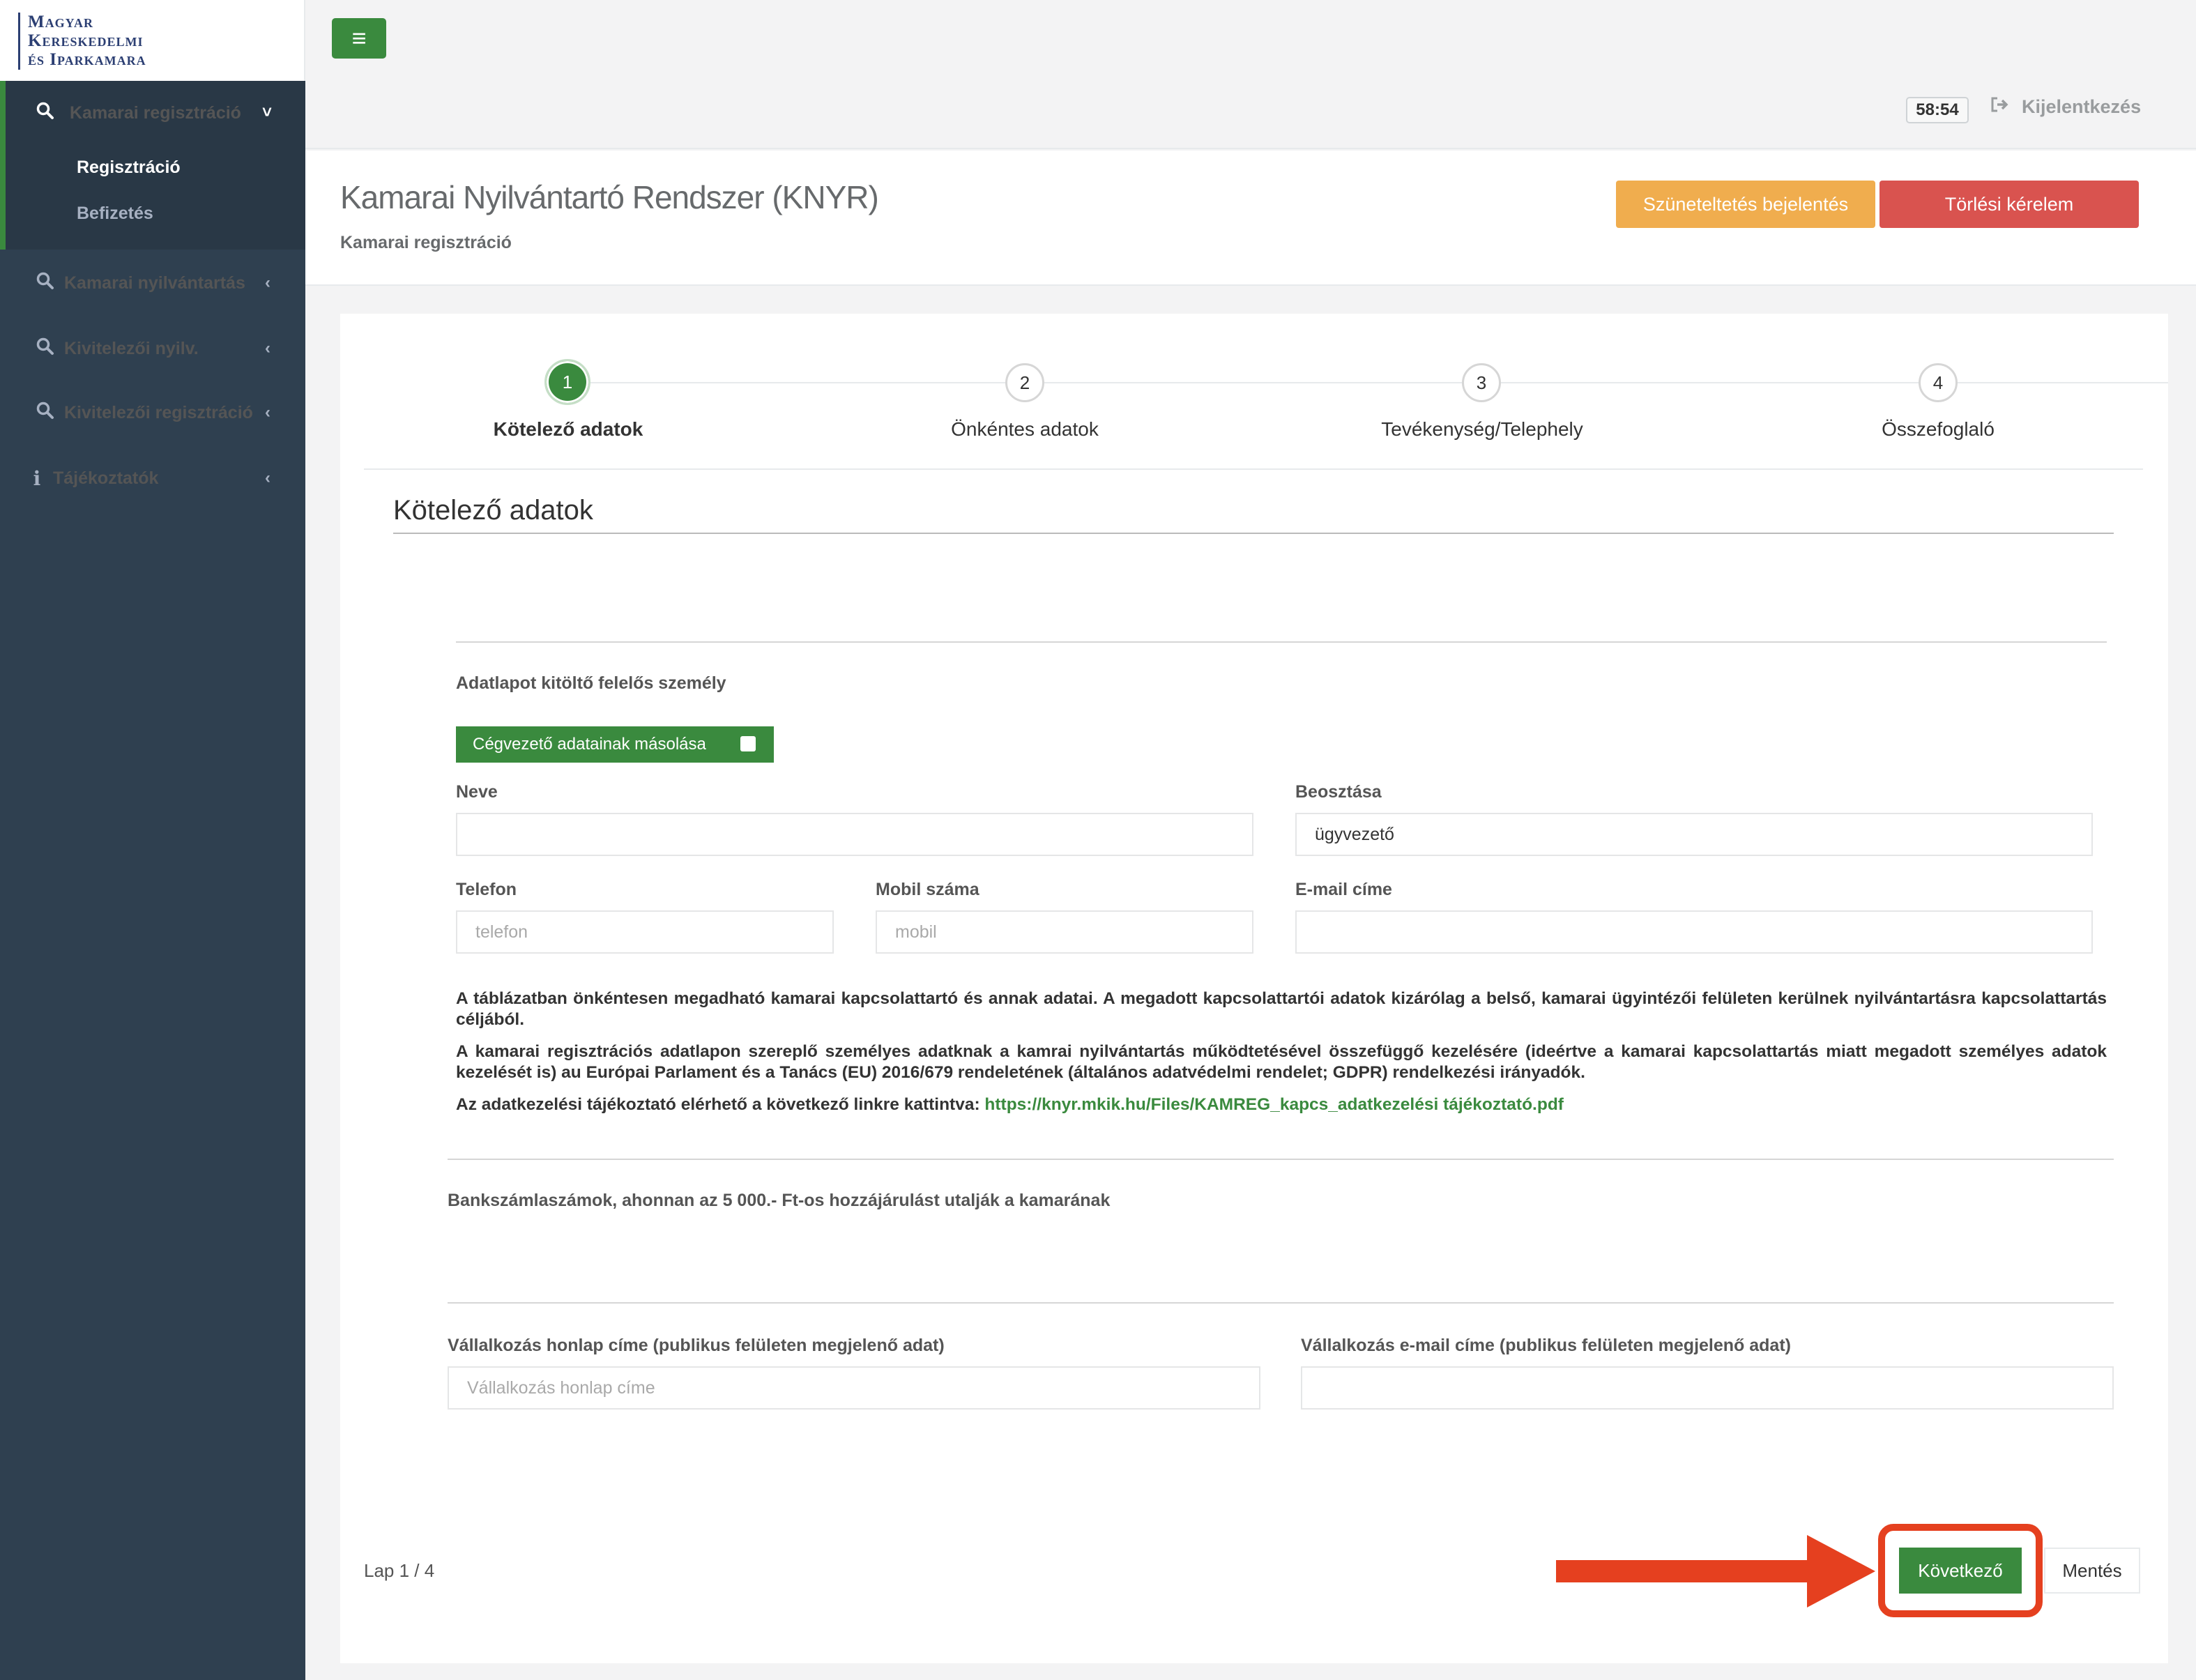  Describe the element at coordinates (129, 168) in the screenshot. I see `sidebar-subitem-regisztracio: Regisztráció` at that location.